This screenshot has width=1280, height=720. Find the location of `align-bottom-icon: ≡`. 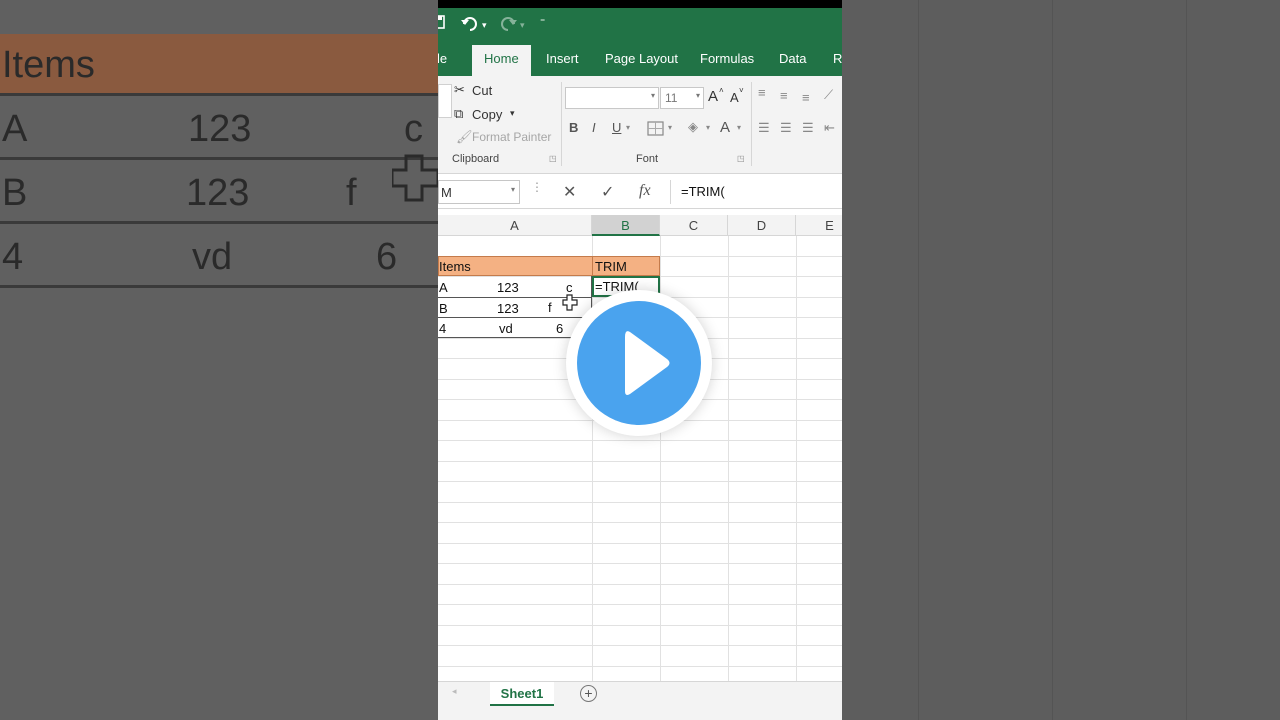

align-bottom-icon: ≡ is located at coordinates (806, 97).